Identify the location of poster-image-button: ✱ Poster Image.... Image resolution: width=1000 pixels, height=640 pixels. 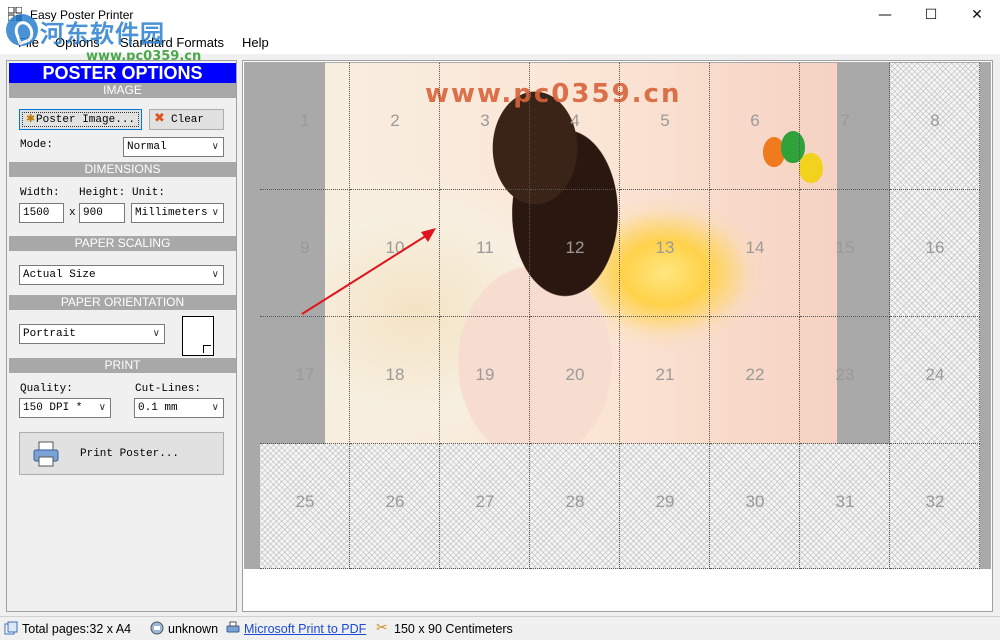
(80, 119).